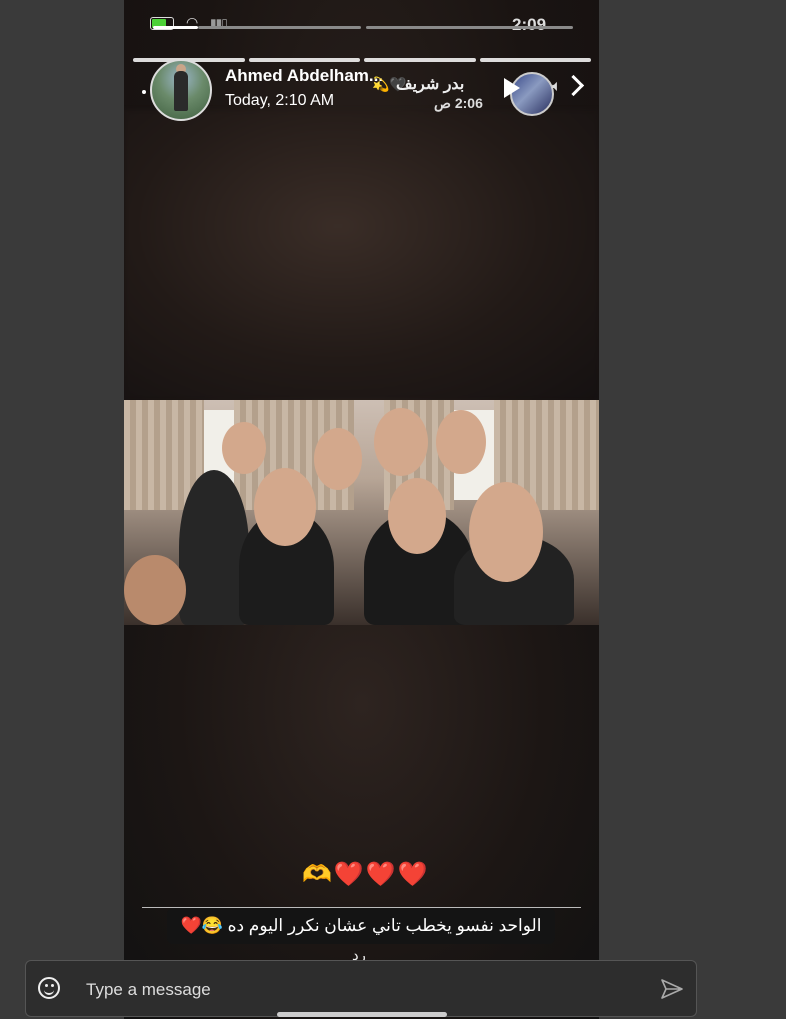  What do you see at coordinates (49, 988) in the screenshot?
I see `smiley-icon` at bounding box center [49, 988].